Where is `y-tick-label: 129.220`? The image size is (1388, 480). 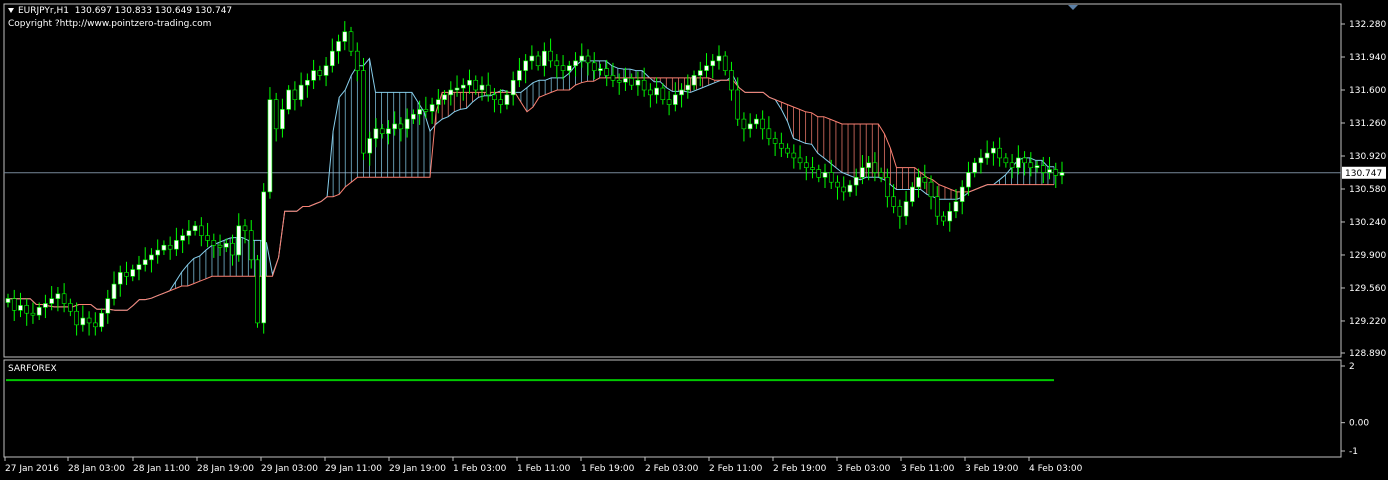
y-tick-label: 129.220 is located at coordinates (1367, 322).